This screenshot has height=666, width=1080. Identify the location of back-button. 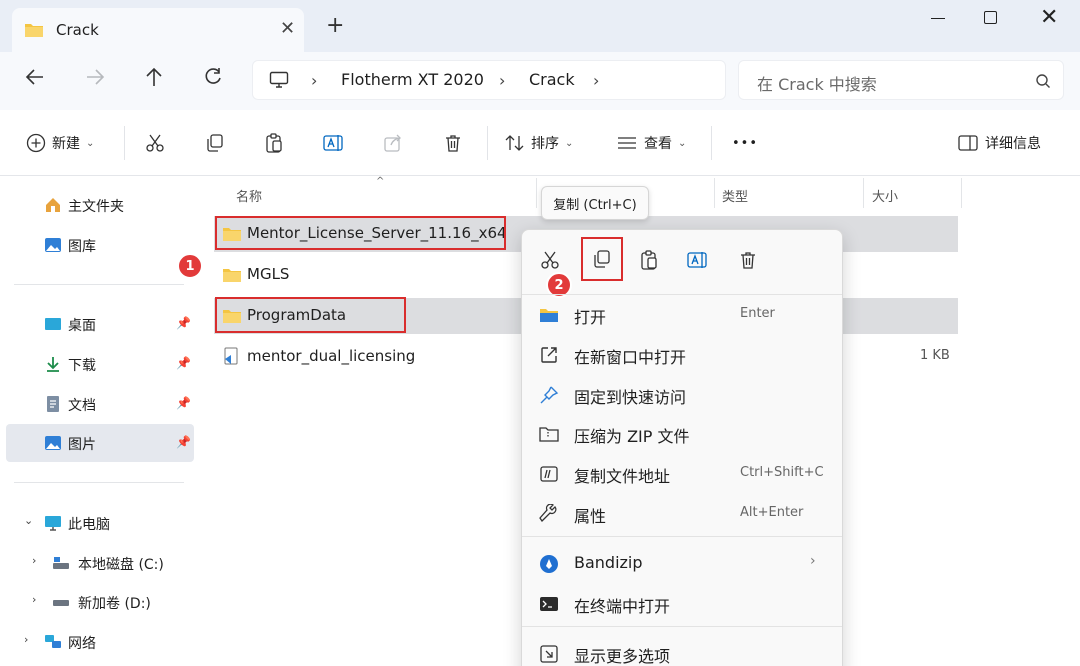
(35, 80).